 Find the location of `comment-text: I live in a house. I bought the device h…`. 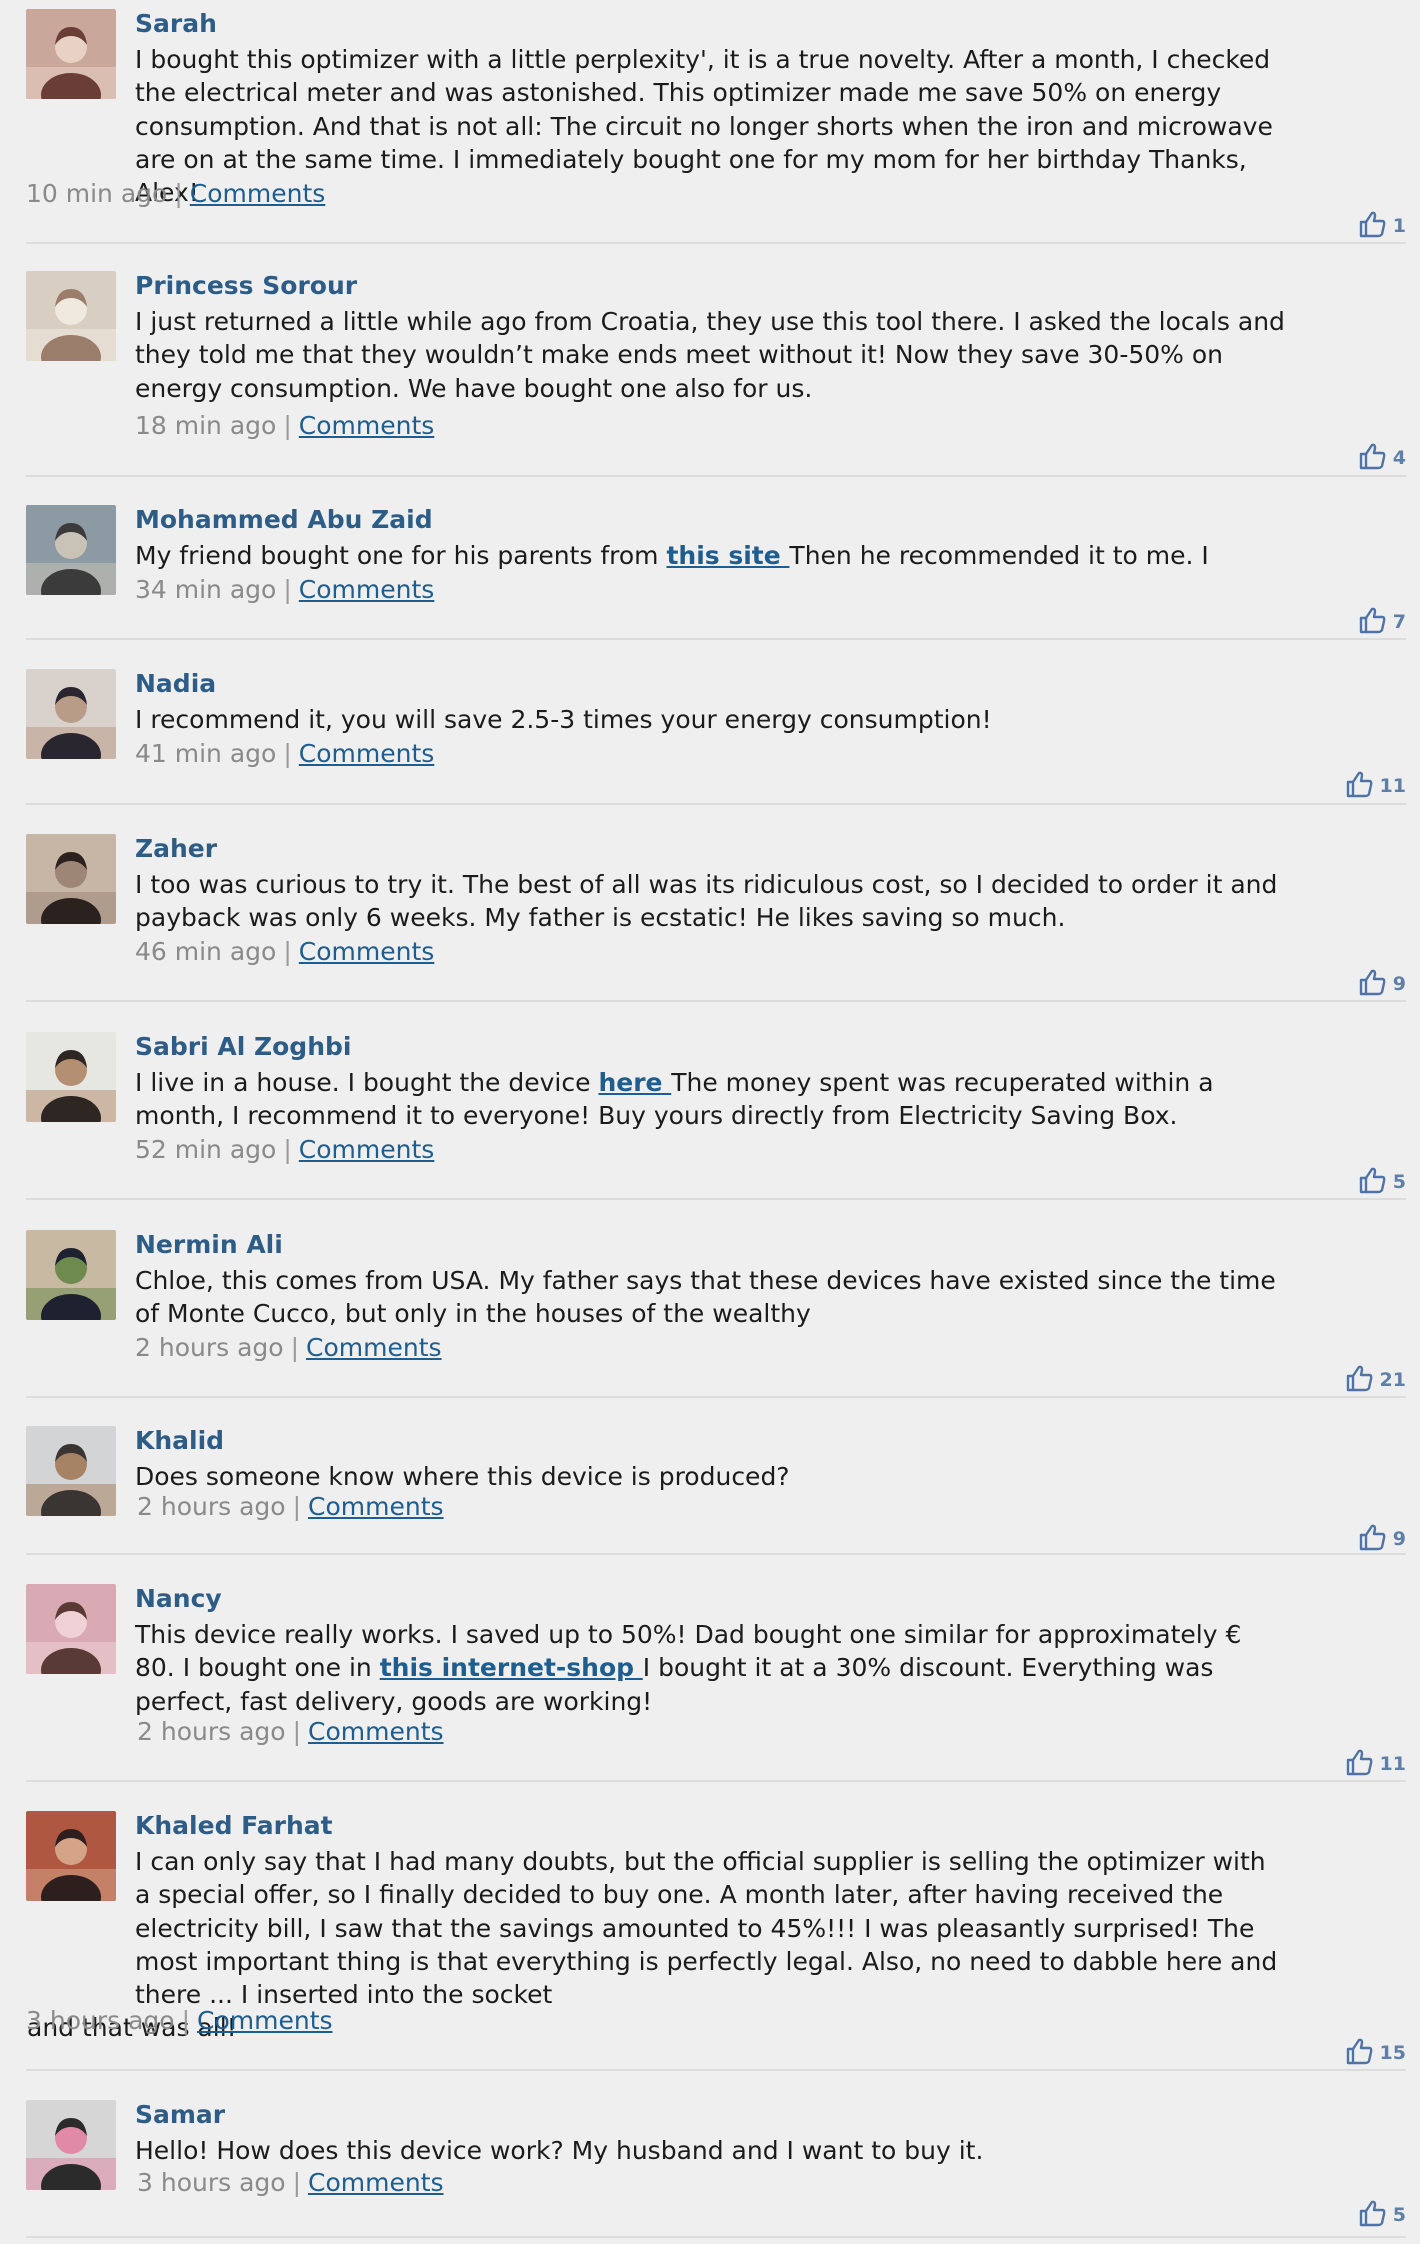

comment-text: I live in a house. I bought the device h… is located at coordinates (710, 1099).